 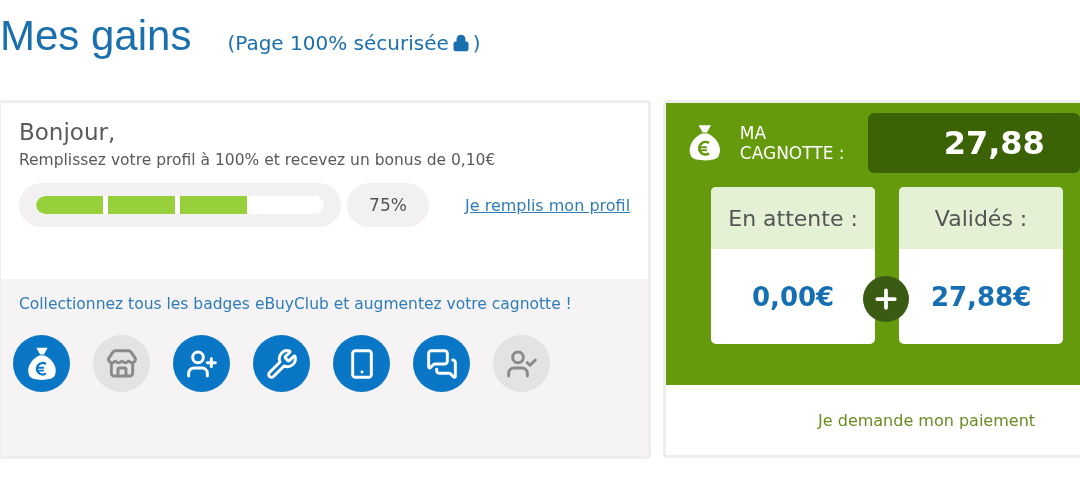 What do you see at coordinates (281, 363) in the screenshot?
I see `wrench-icon` at bounding box center [281, 363].